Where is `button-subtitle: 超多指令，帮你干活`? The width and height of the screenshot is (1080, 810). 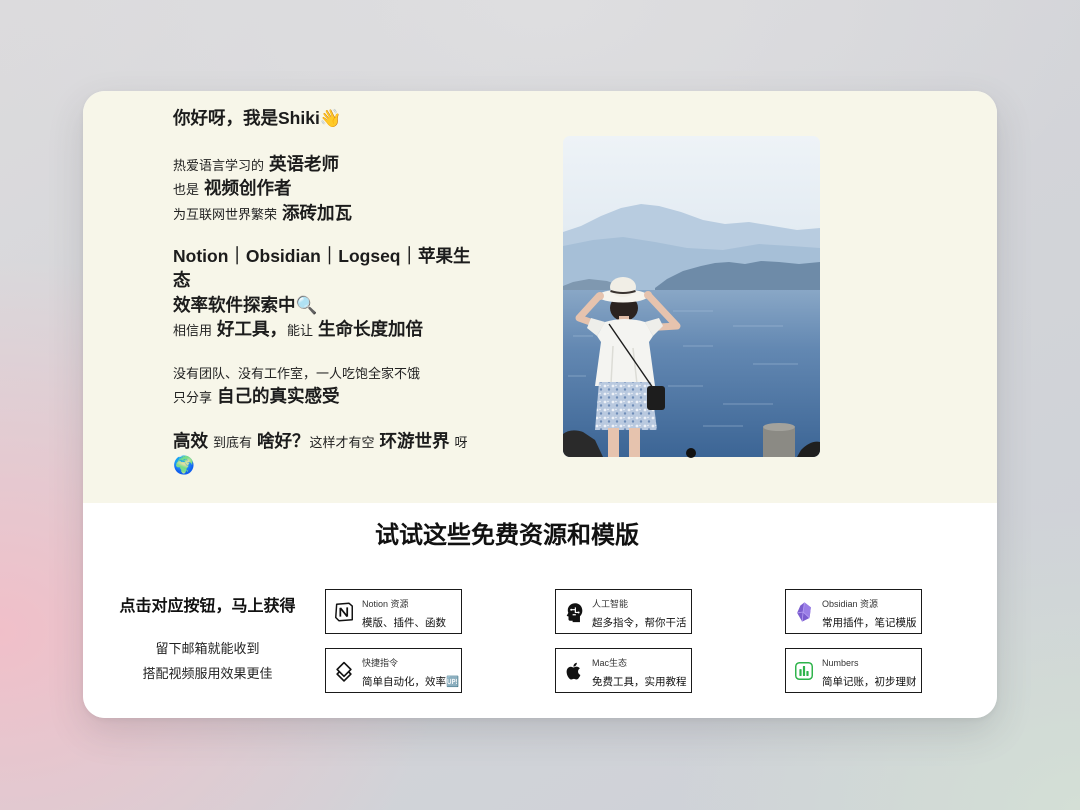
button-subtitle: 超多指令，帮你干活 is located at coordinates (639, 623).